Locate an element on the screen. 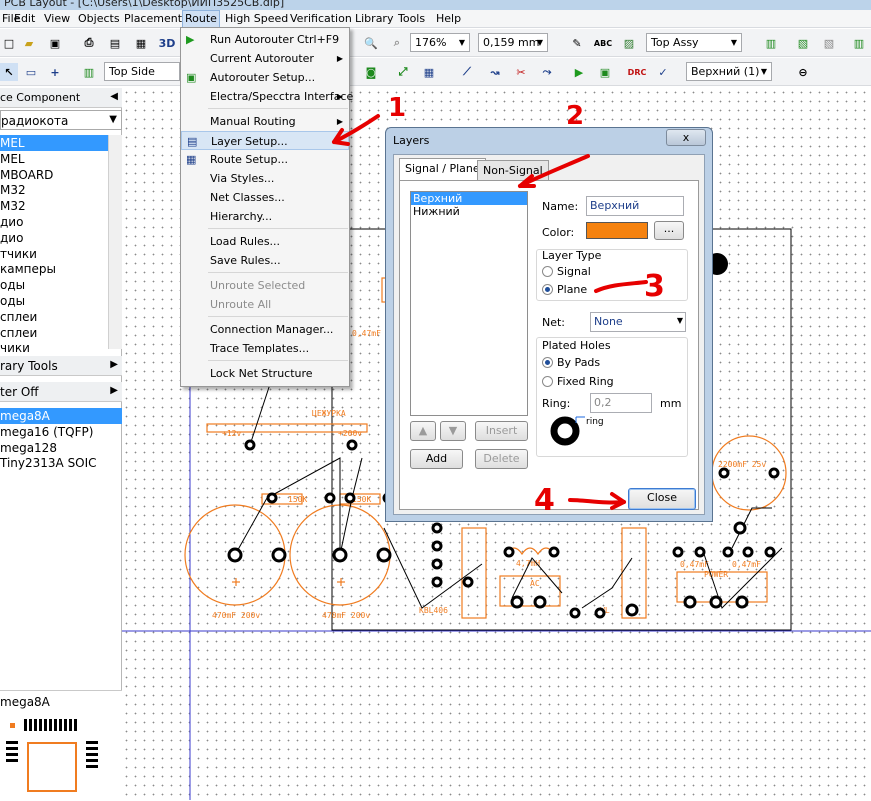  annotation-4: 4 is located at coordinates (544, 500).